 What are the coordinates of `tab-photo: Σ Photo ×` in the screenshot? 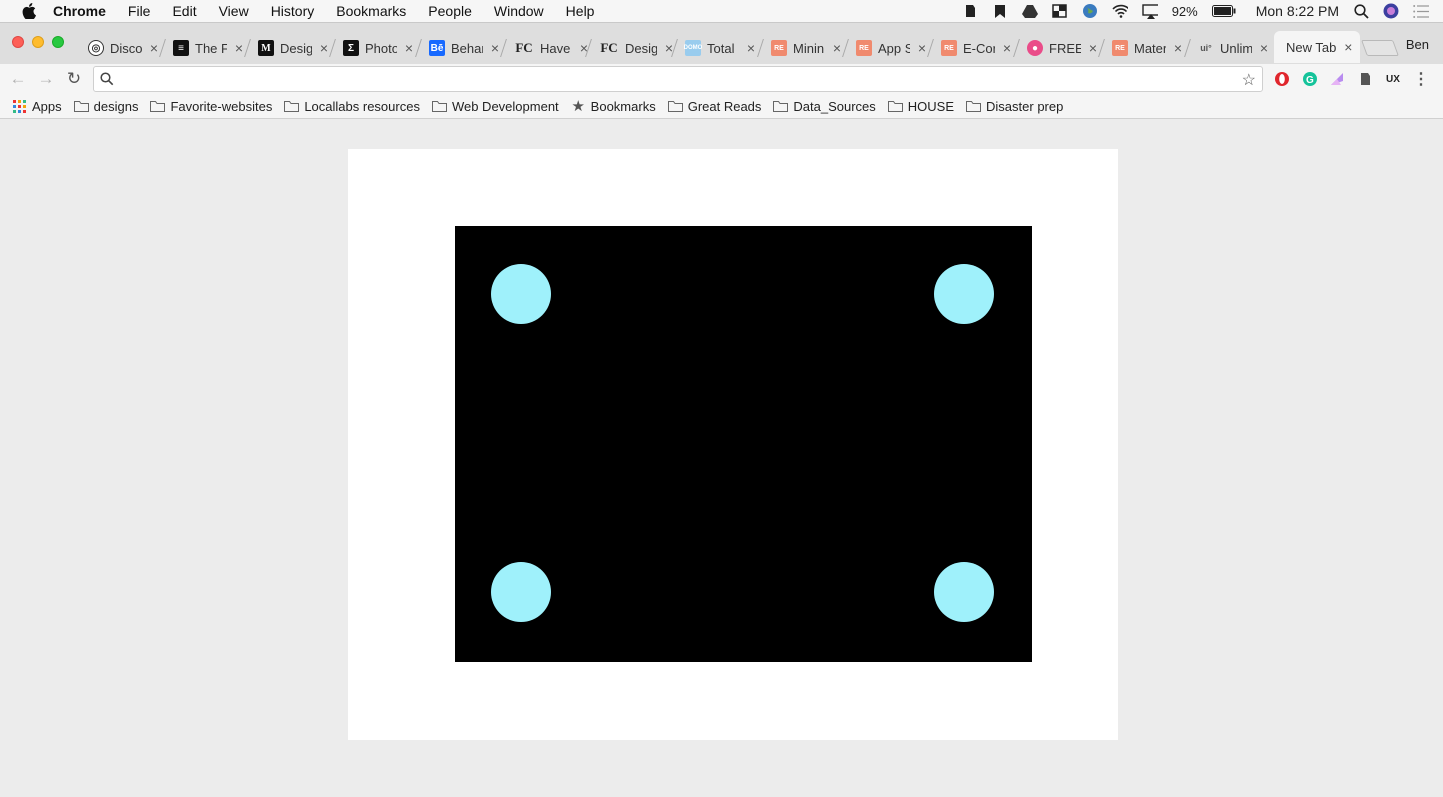 It's located at (372, 48).